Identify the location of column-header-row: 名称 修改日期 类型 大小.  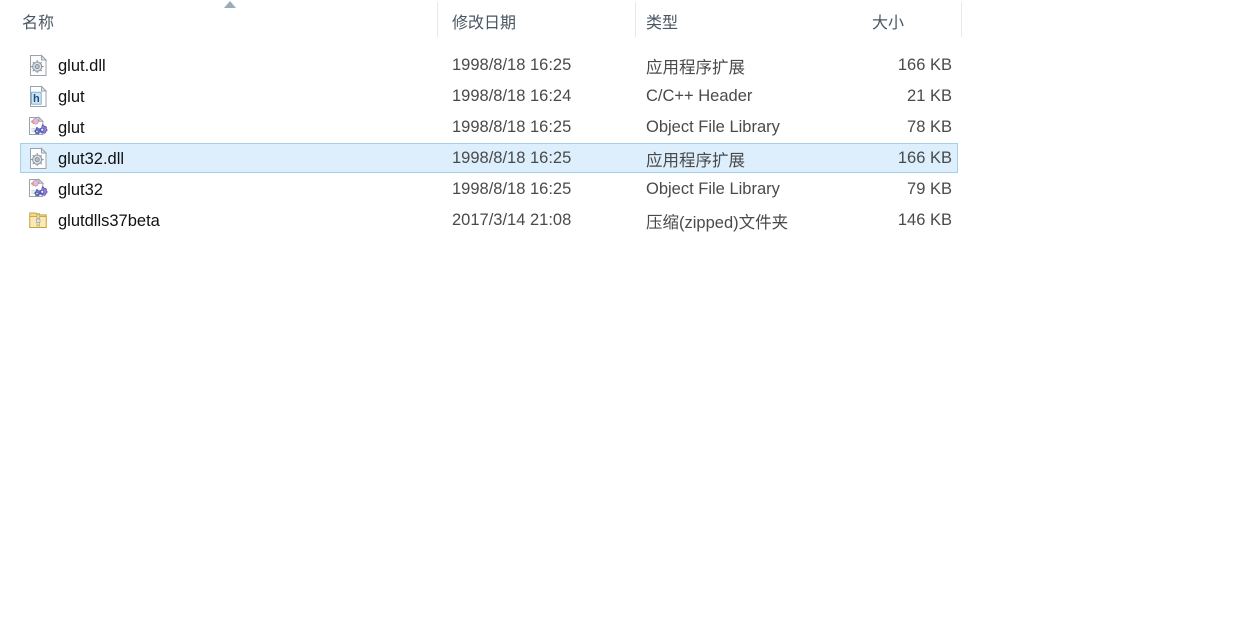
(629, 19).